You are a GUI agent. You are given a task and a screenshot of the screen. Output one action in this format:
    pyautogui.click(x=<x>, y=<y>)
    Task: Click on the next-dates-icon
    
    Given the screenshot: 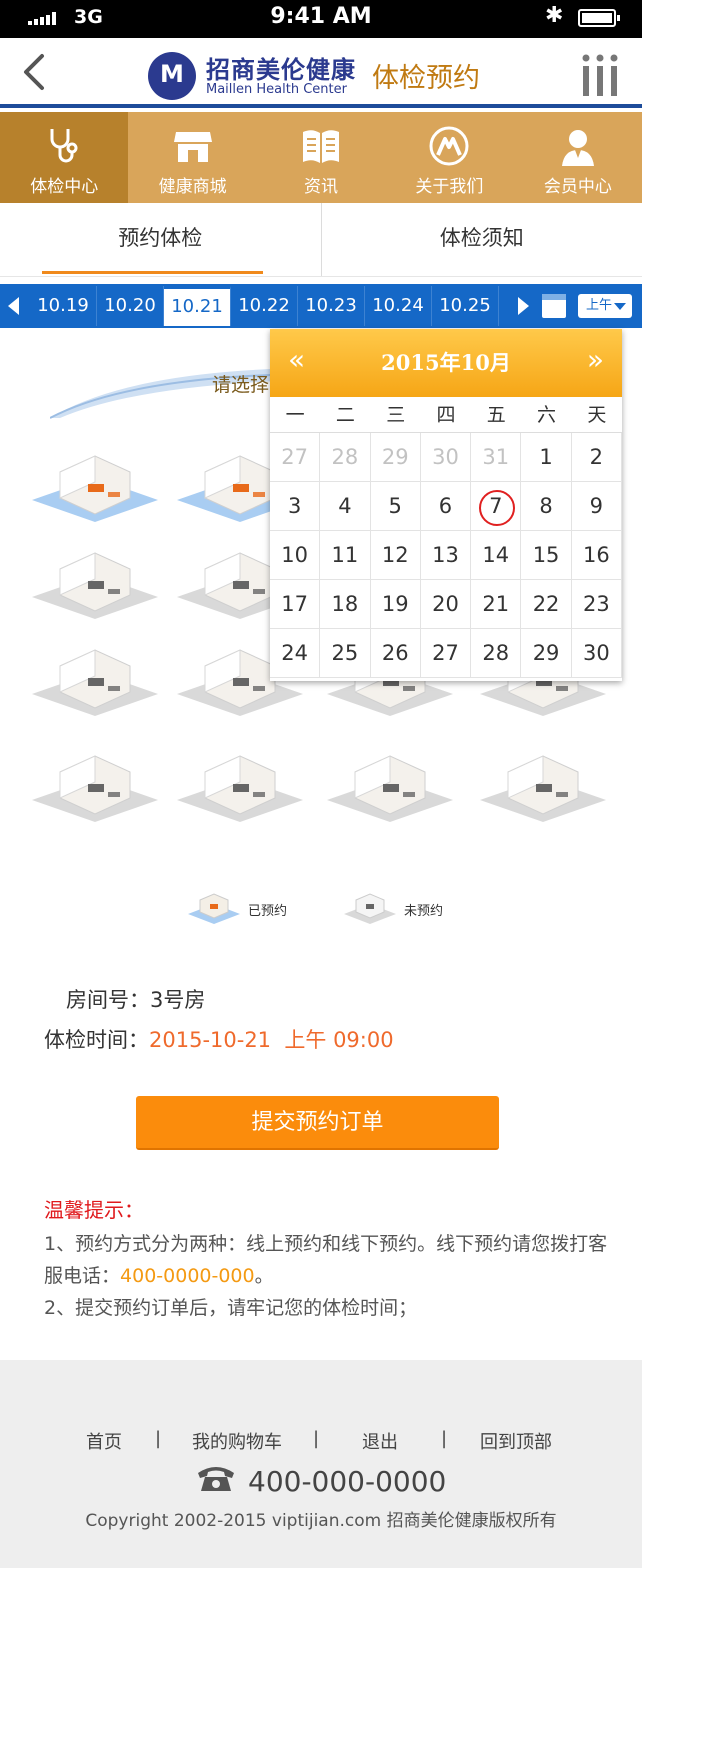 What is the action you would take?
    pyautogui.click(x=523, y=306)
    